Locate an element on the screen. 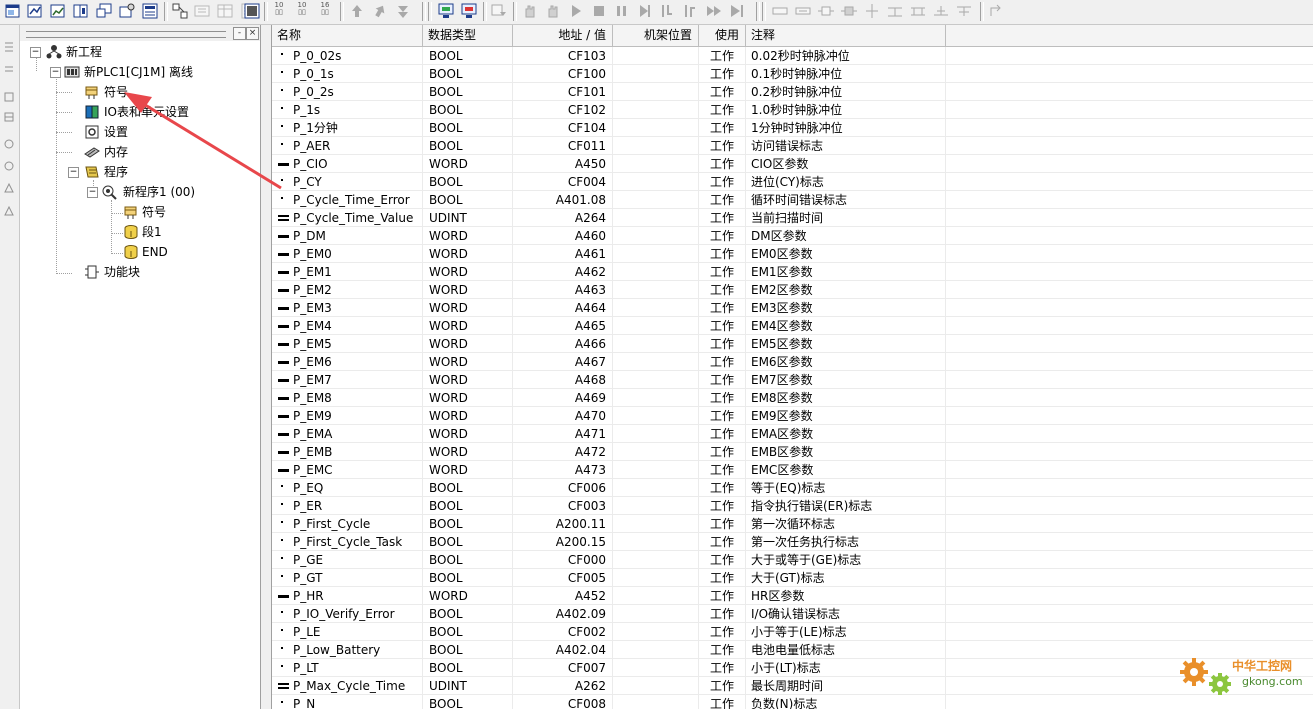  transfer-plc-icon is located at coordinates (499, 11).